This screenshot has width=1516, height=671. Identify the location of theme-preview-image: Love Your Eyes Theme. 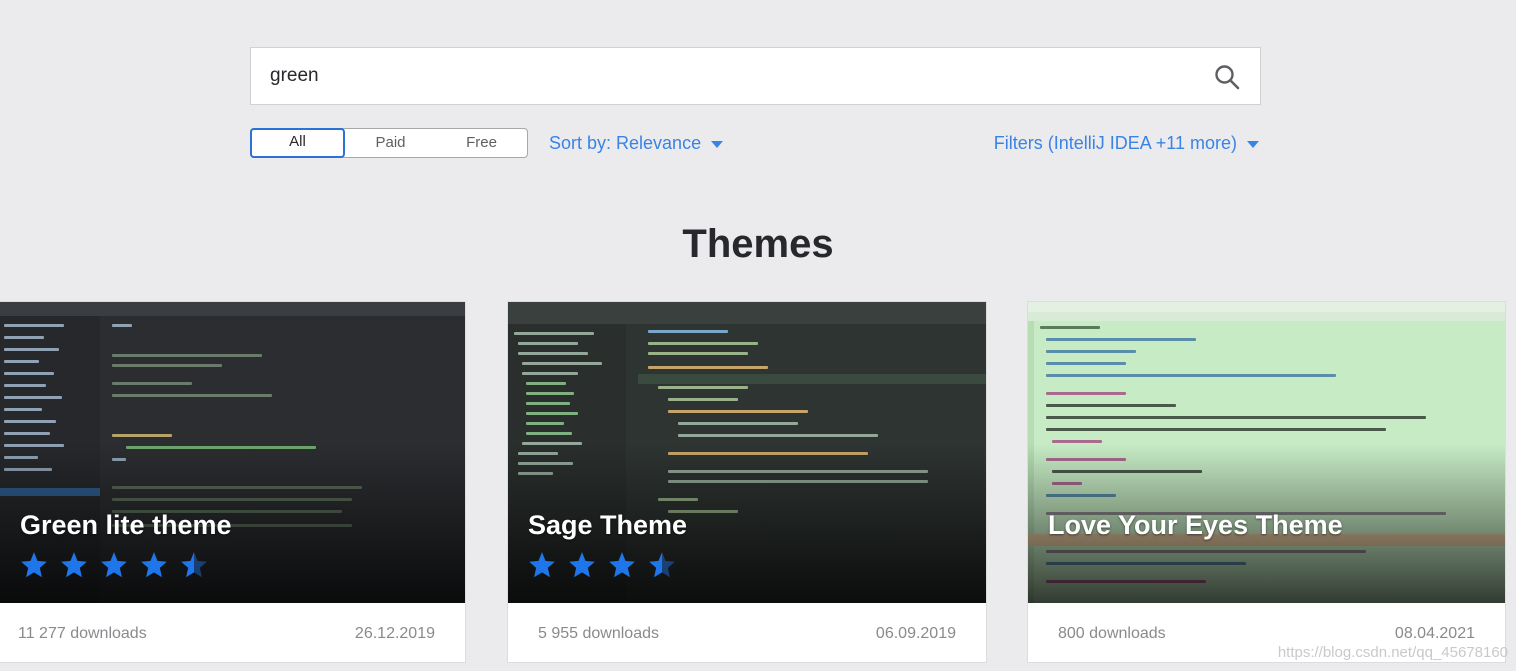
(1266, 452).